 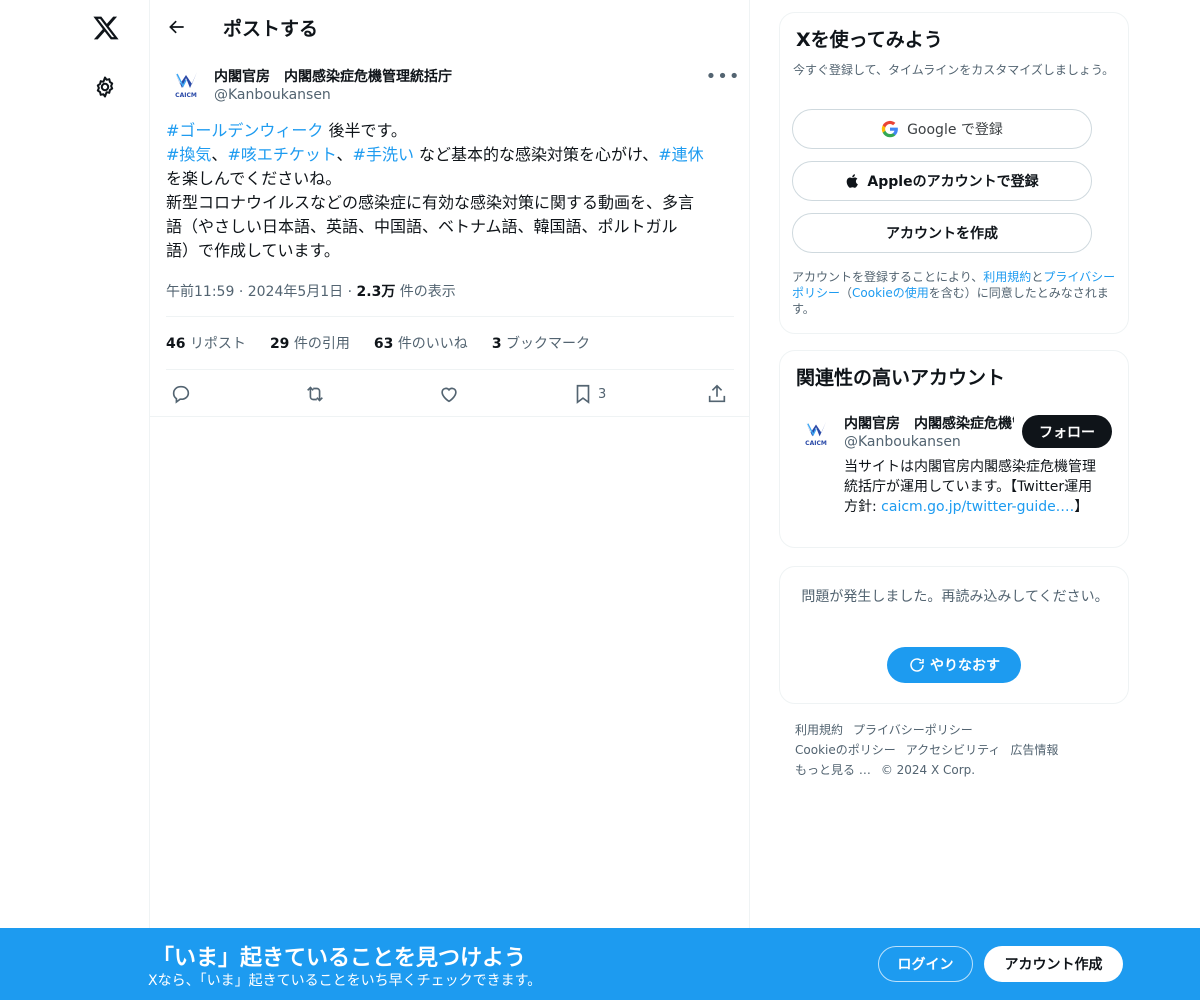 What do you see at coordinates (913, 730) in the screenshot?
I see `footer-privacy-link: プライバシーポリシー` at bounding box center [913, 730].